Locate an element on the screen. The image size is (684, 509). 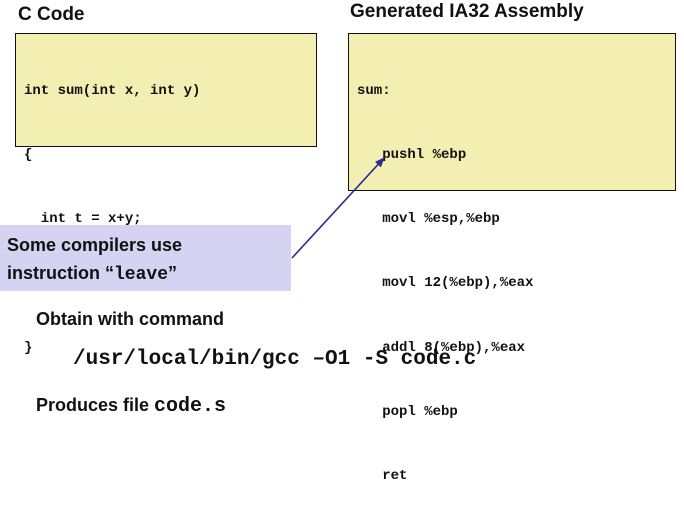
c-code-line: int sum(int x, int y) is located at coordinates (112, 90).